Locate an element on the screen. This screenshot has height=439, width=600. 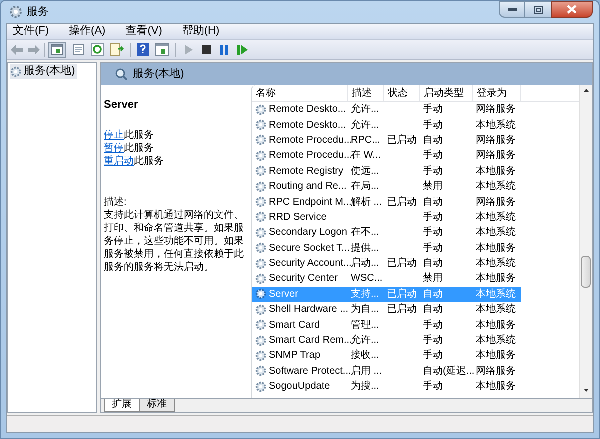
forward-arrow-icon is located at coordinates (34, 50).